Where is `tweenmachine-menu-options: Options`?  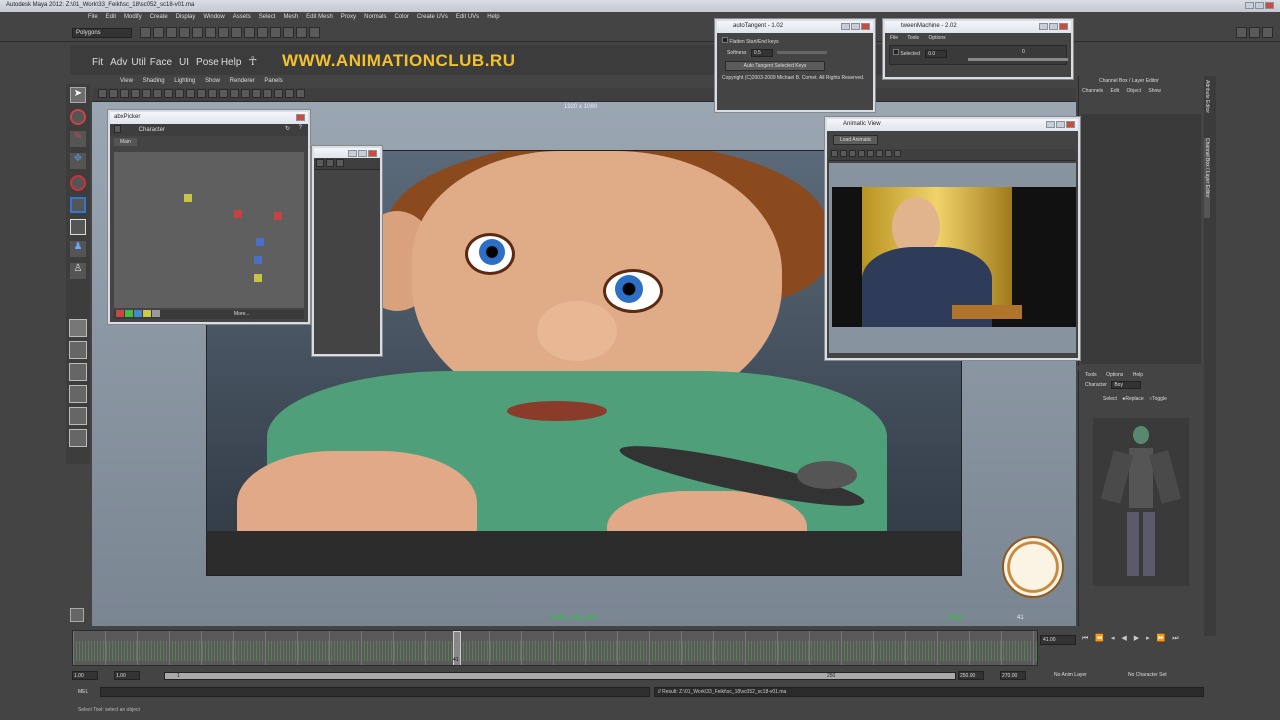
tweenmachine-menu-options: Options is located at coordinates (936, 38).